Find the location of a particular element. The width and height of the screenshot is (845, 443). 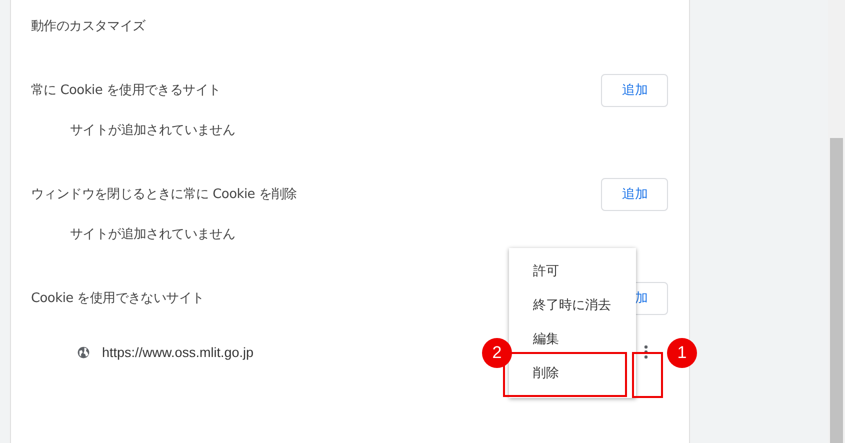

section-heading: 動作のカスタマイズ is located at coordinates (88, 27).